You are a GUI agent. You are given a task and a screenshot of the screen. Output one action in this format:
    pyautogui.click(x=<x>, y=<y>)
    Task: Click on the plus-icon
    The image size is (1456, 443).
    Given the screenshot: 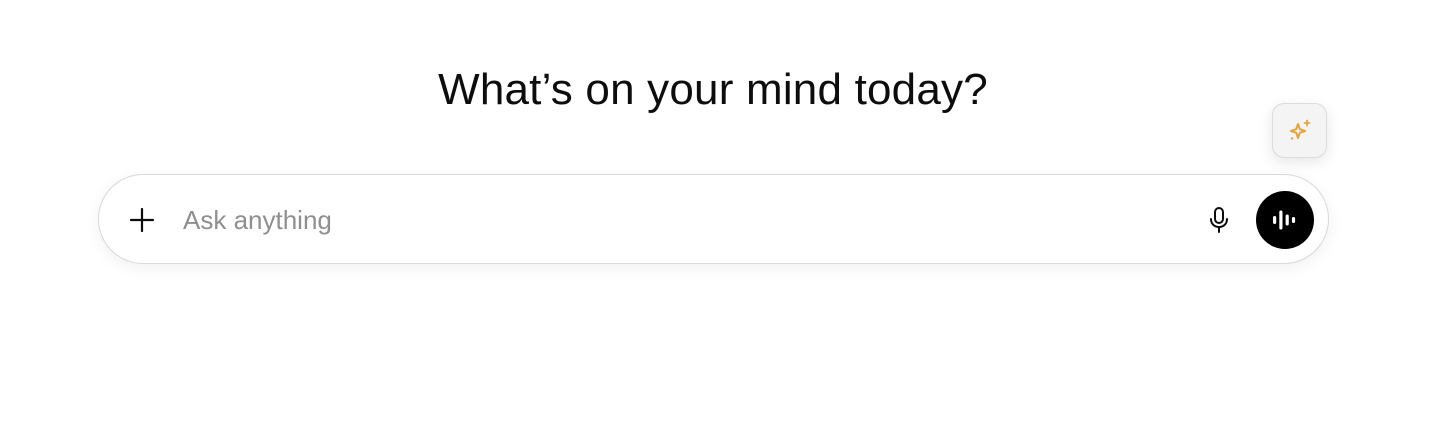 What is the action you would take?
    pyautogui.click(x=142, y=220)
    